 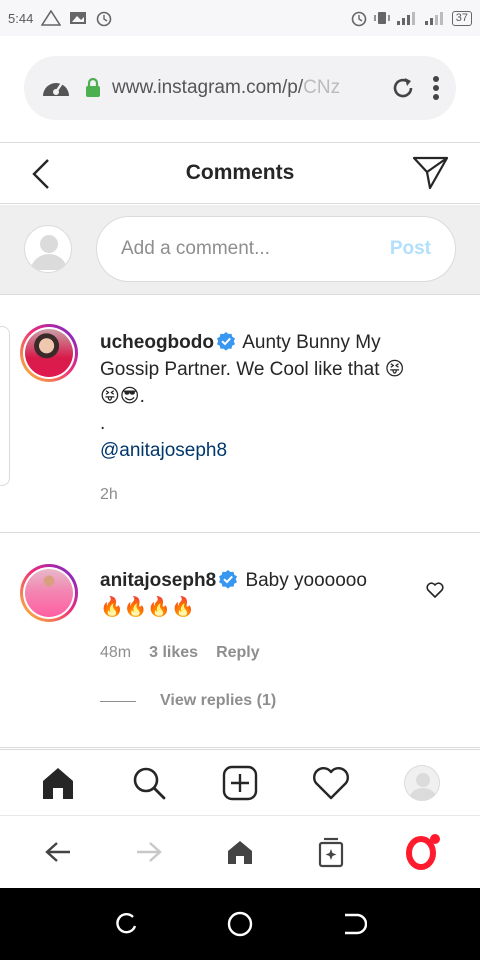 What do you see at coordinates (422, 852) in the screenshot?
I see `browser-opera-menu` at bounding box center [422, 852].